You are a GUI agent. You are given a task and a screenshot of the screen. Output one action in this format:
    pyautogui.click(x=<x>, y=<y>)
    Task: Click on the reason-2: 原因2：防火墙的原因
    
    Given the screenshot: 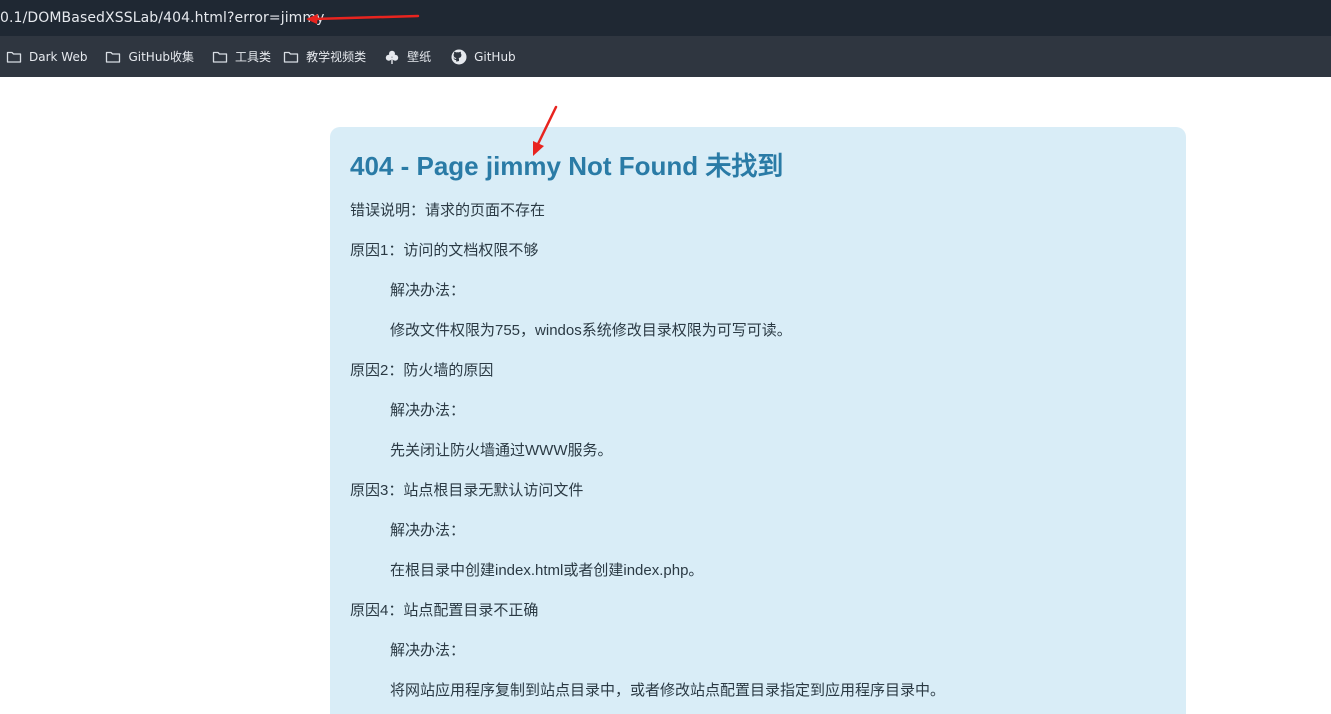 What is the action you would take?
    pyautogui.click(x=422, y=370)
    